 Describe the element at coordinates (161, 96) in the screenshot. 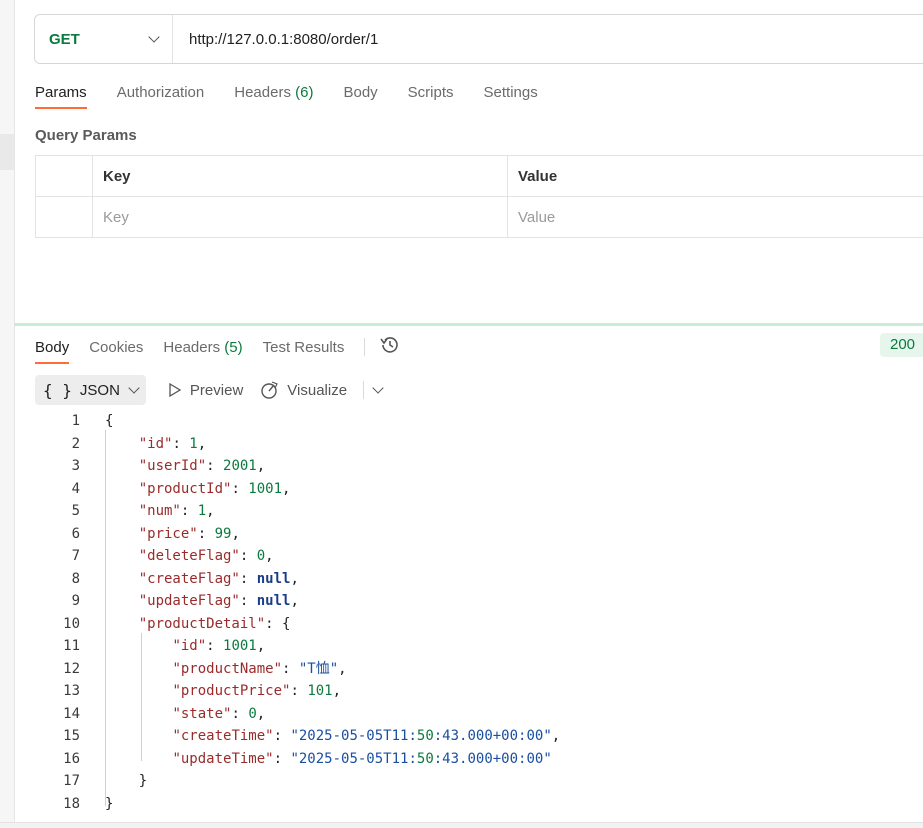

I see `tab-authorization: Authorization` at that location.